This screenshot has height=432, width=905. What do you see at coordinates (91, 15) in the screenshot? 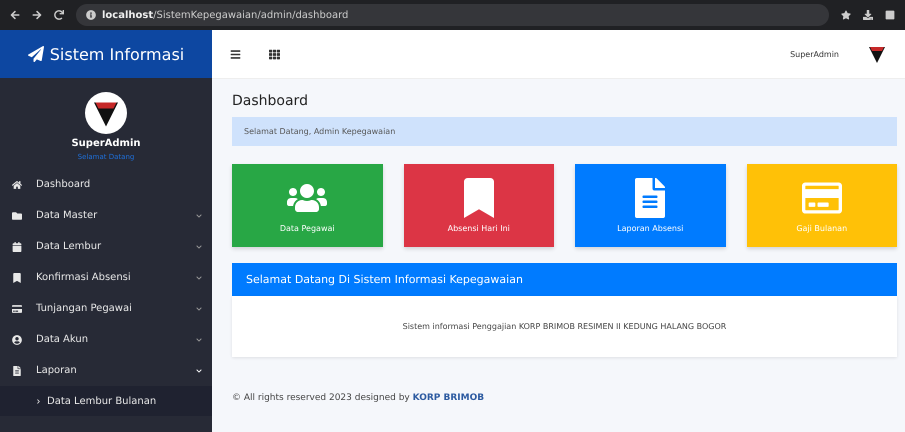
I see `info-icon` at bounding box center [91, 15].